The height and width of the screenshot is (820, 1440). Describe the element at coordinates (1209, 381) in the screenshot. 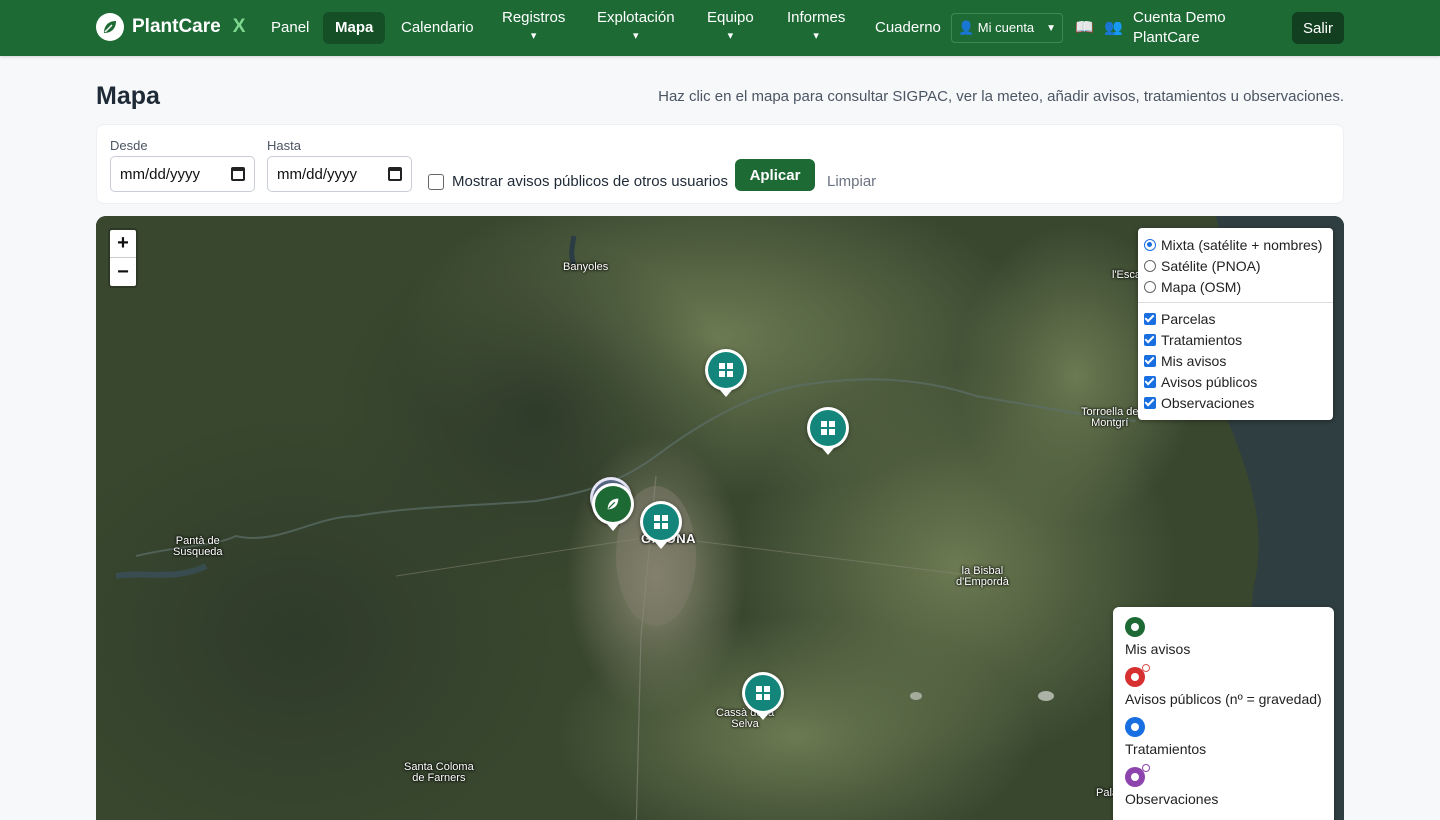

I see `overlay-label: Avisos públicos` at that location.